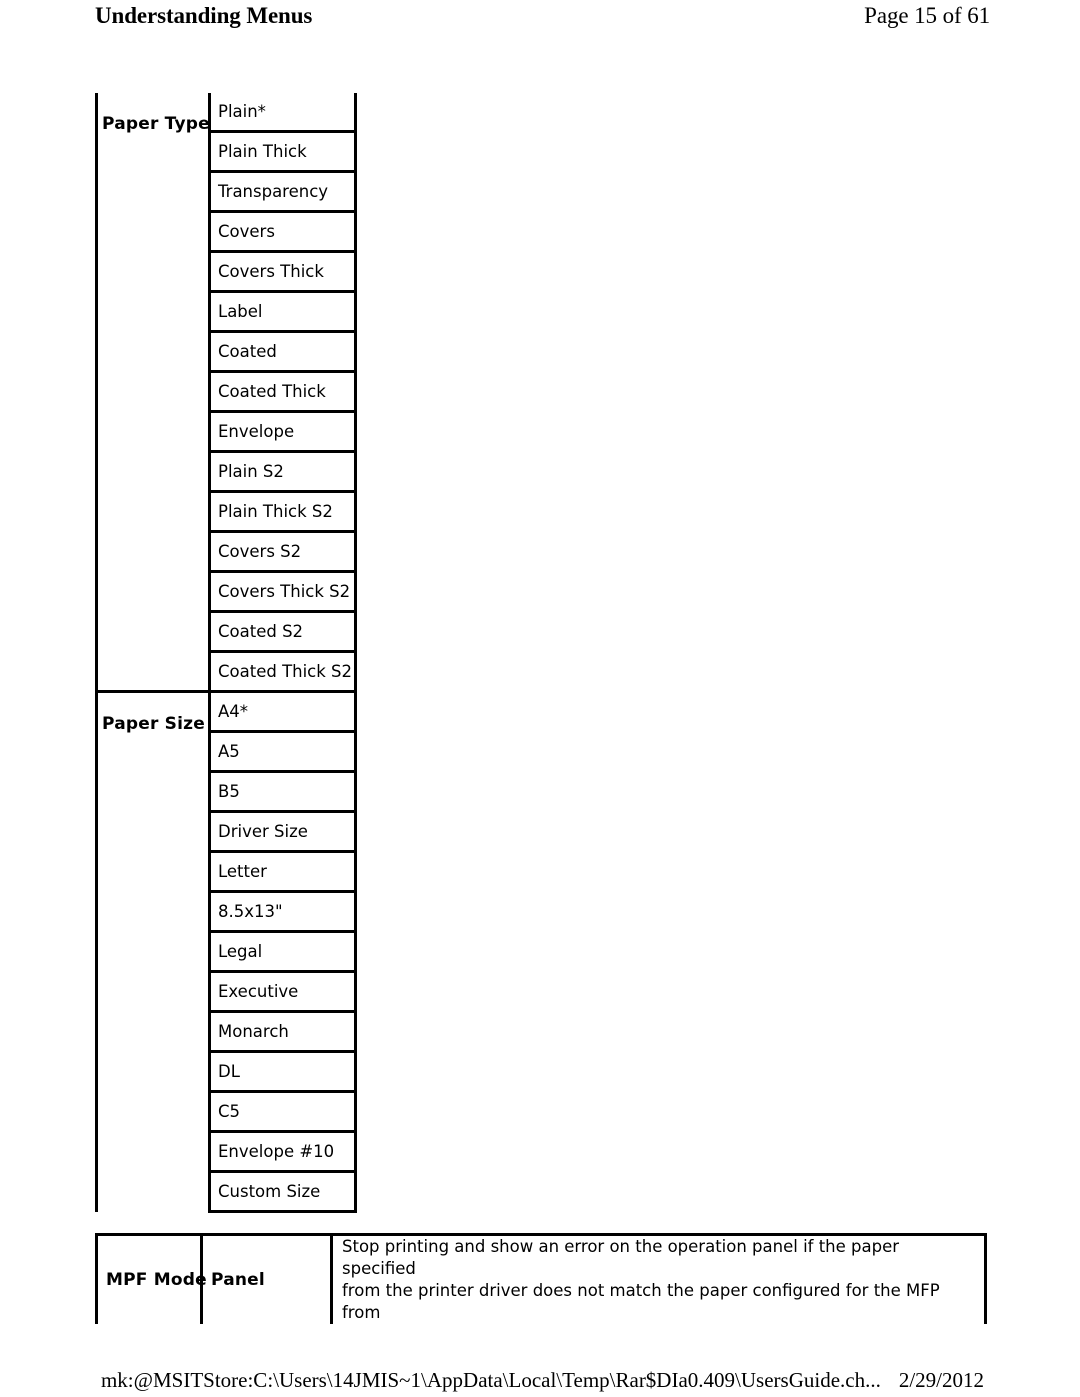  Describe the element at coordinates (282, 872) in the screenshot. I see `setting-option-cell: Letter` at that location.